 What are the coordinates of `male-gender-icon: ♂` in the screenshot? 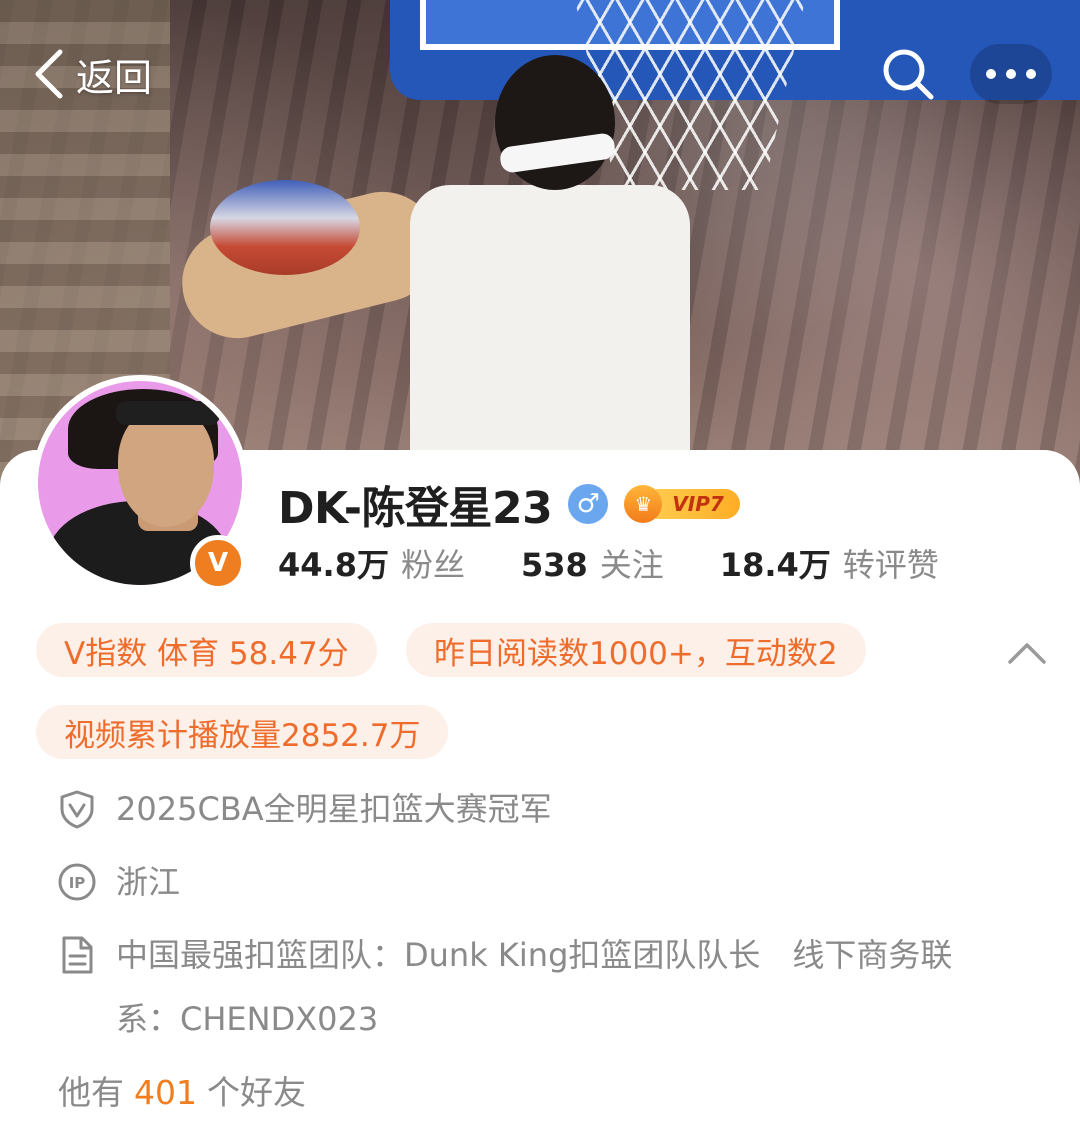 It's located at (588, 504).